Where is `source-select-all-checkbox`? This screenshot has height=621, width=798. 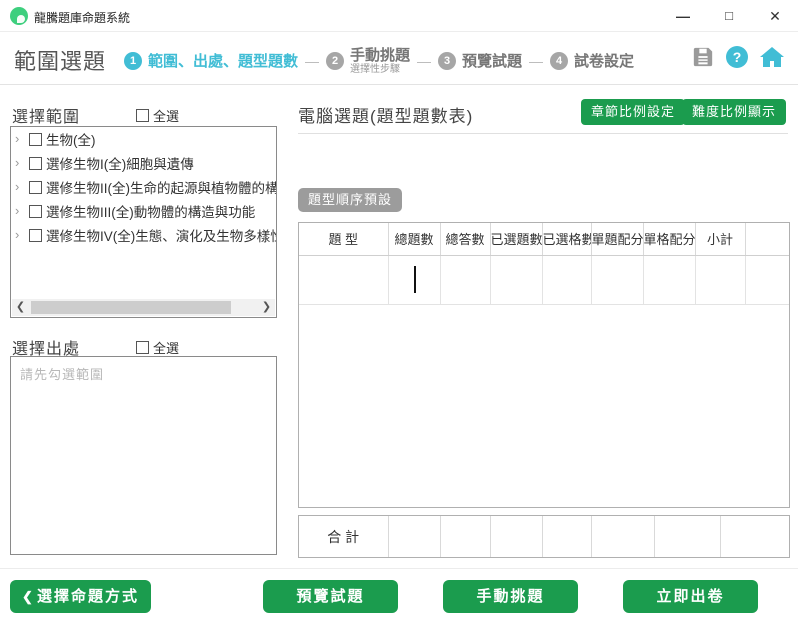 source-select-all-checkbox is located at coordinates (142, 347).